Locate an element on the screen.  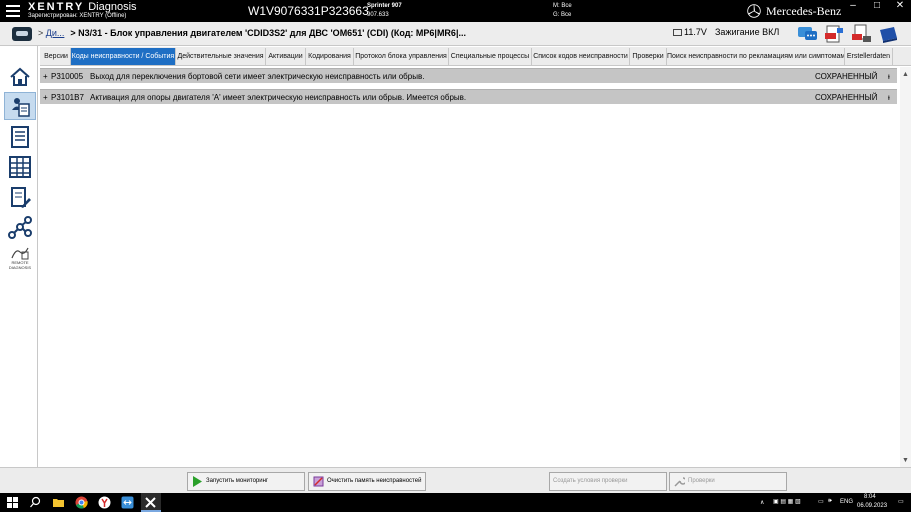
tab-fault-codes: Коды неисправности / События is located at coordinates (123, 56).